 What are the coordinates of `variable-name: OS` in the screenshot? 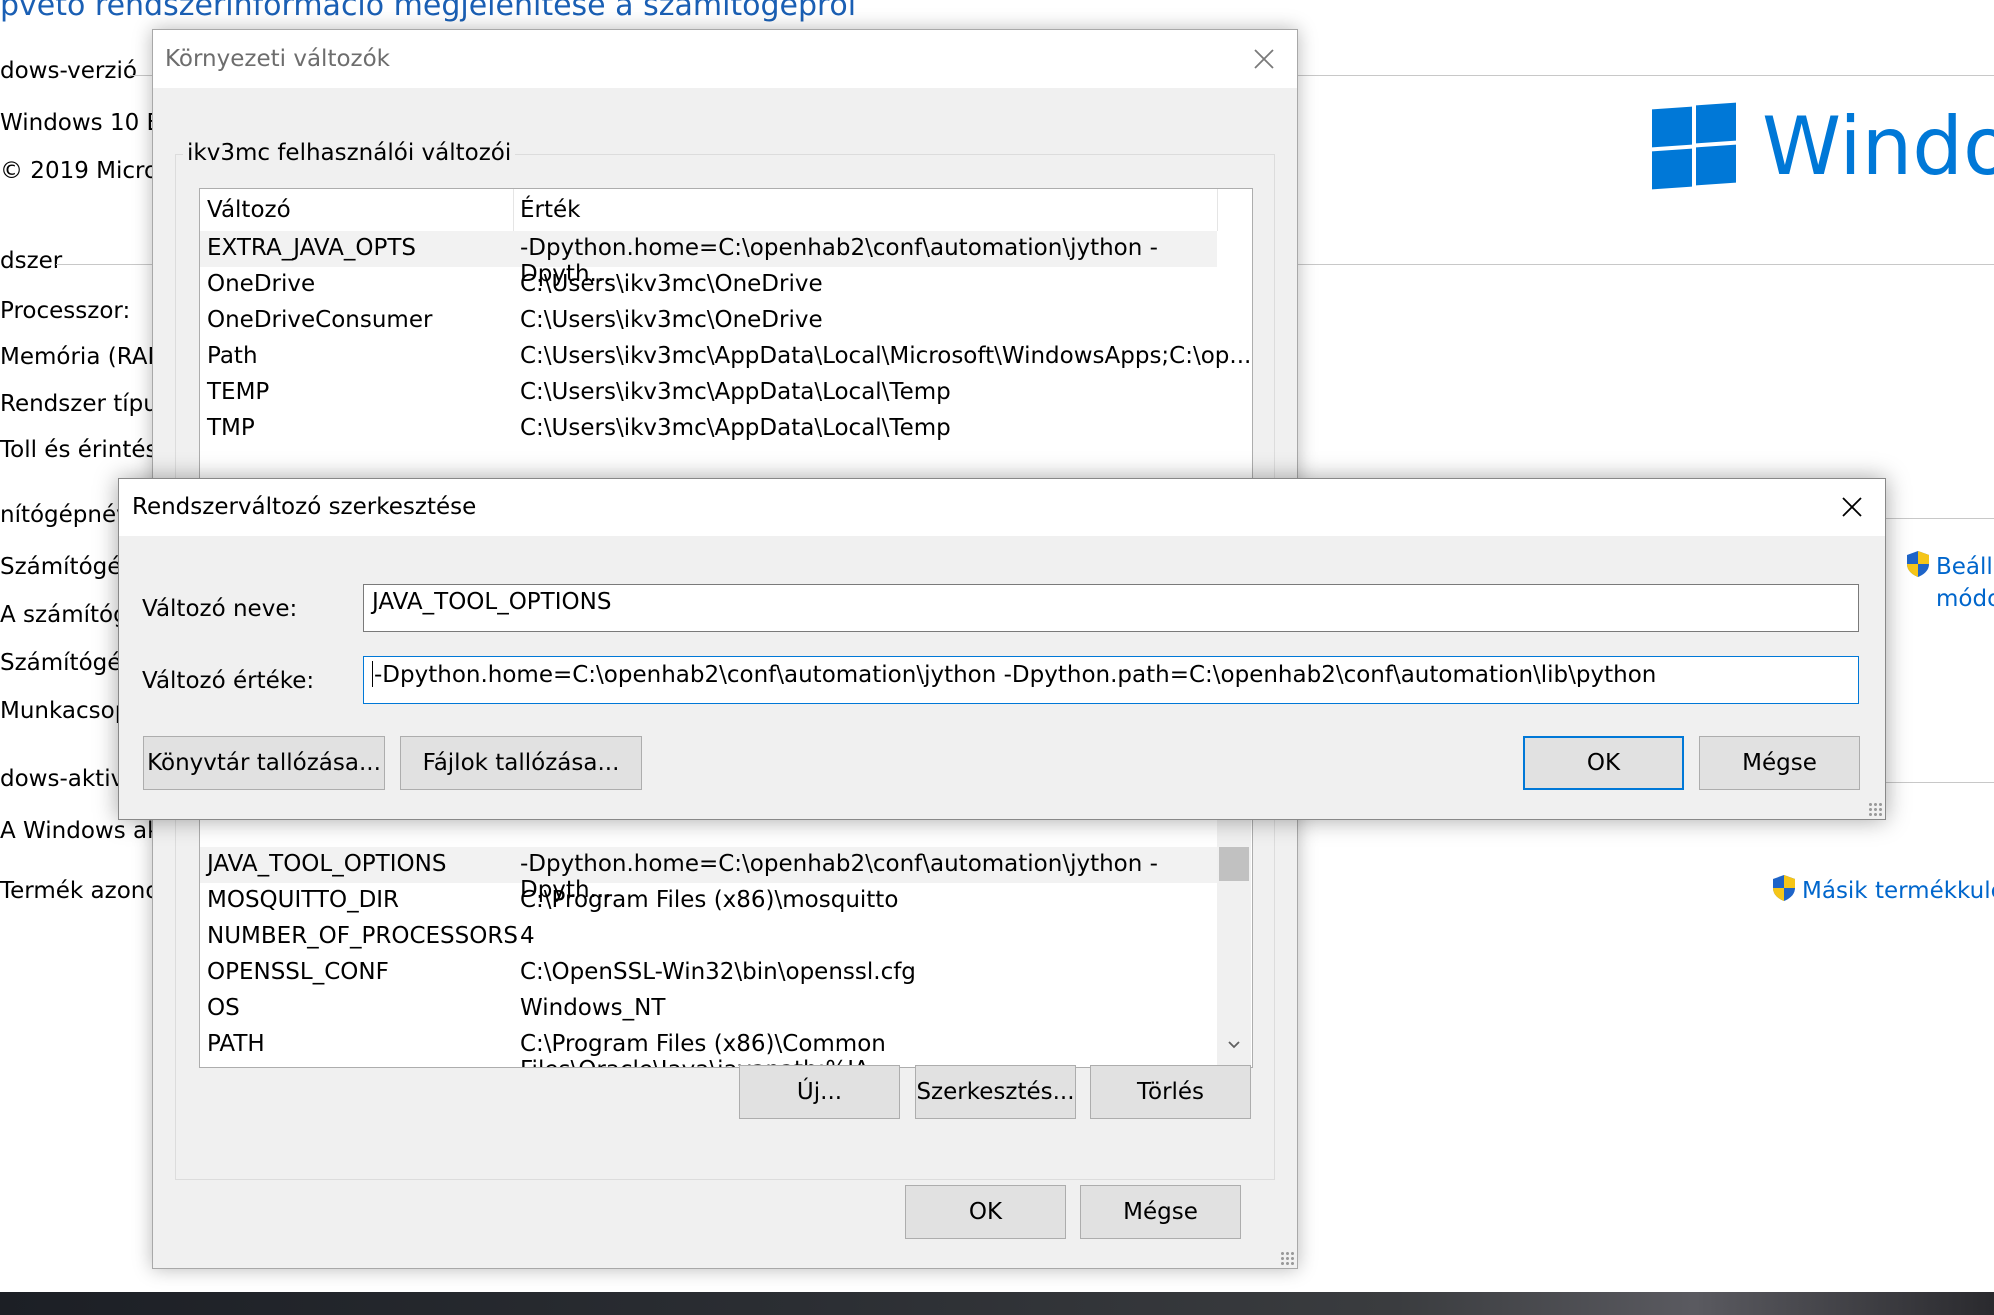 It's located at (223, 1008).